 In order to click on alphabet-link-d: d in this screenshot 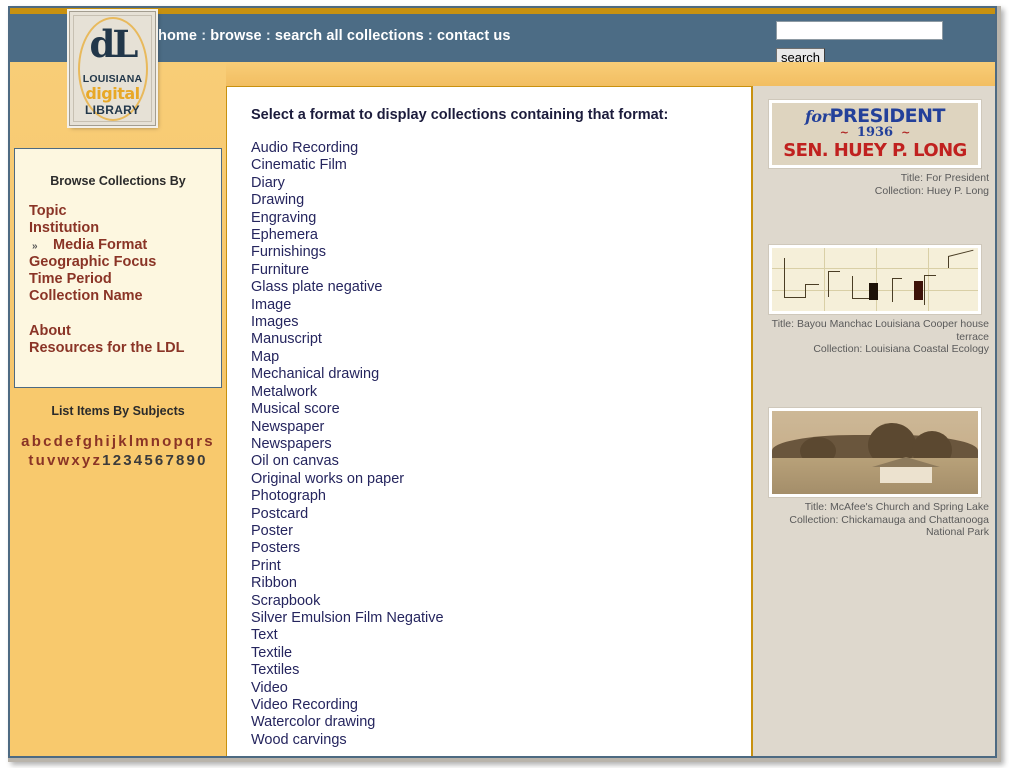, I will do `click(59, 441)`.